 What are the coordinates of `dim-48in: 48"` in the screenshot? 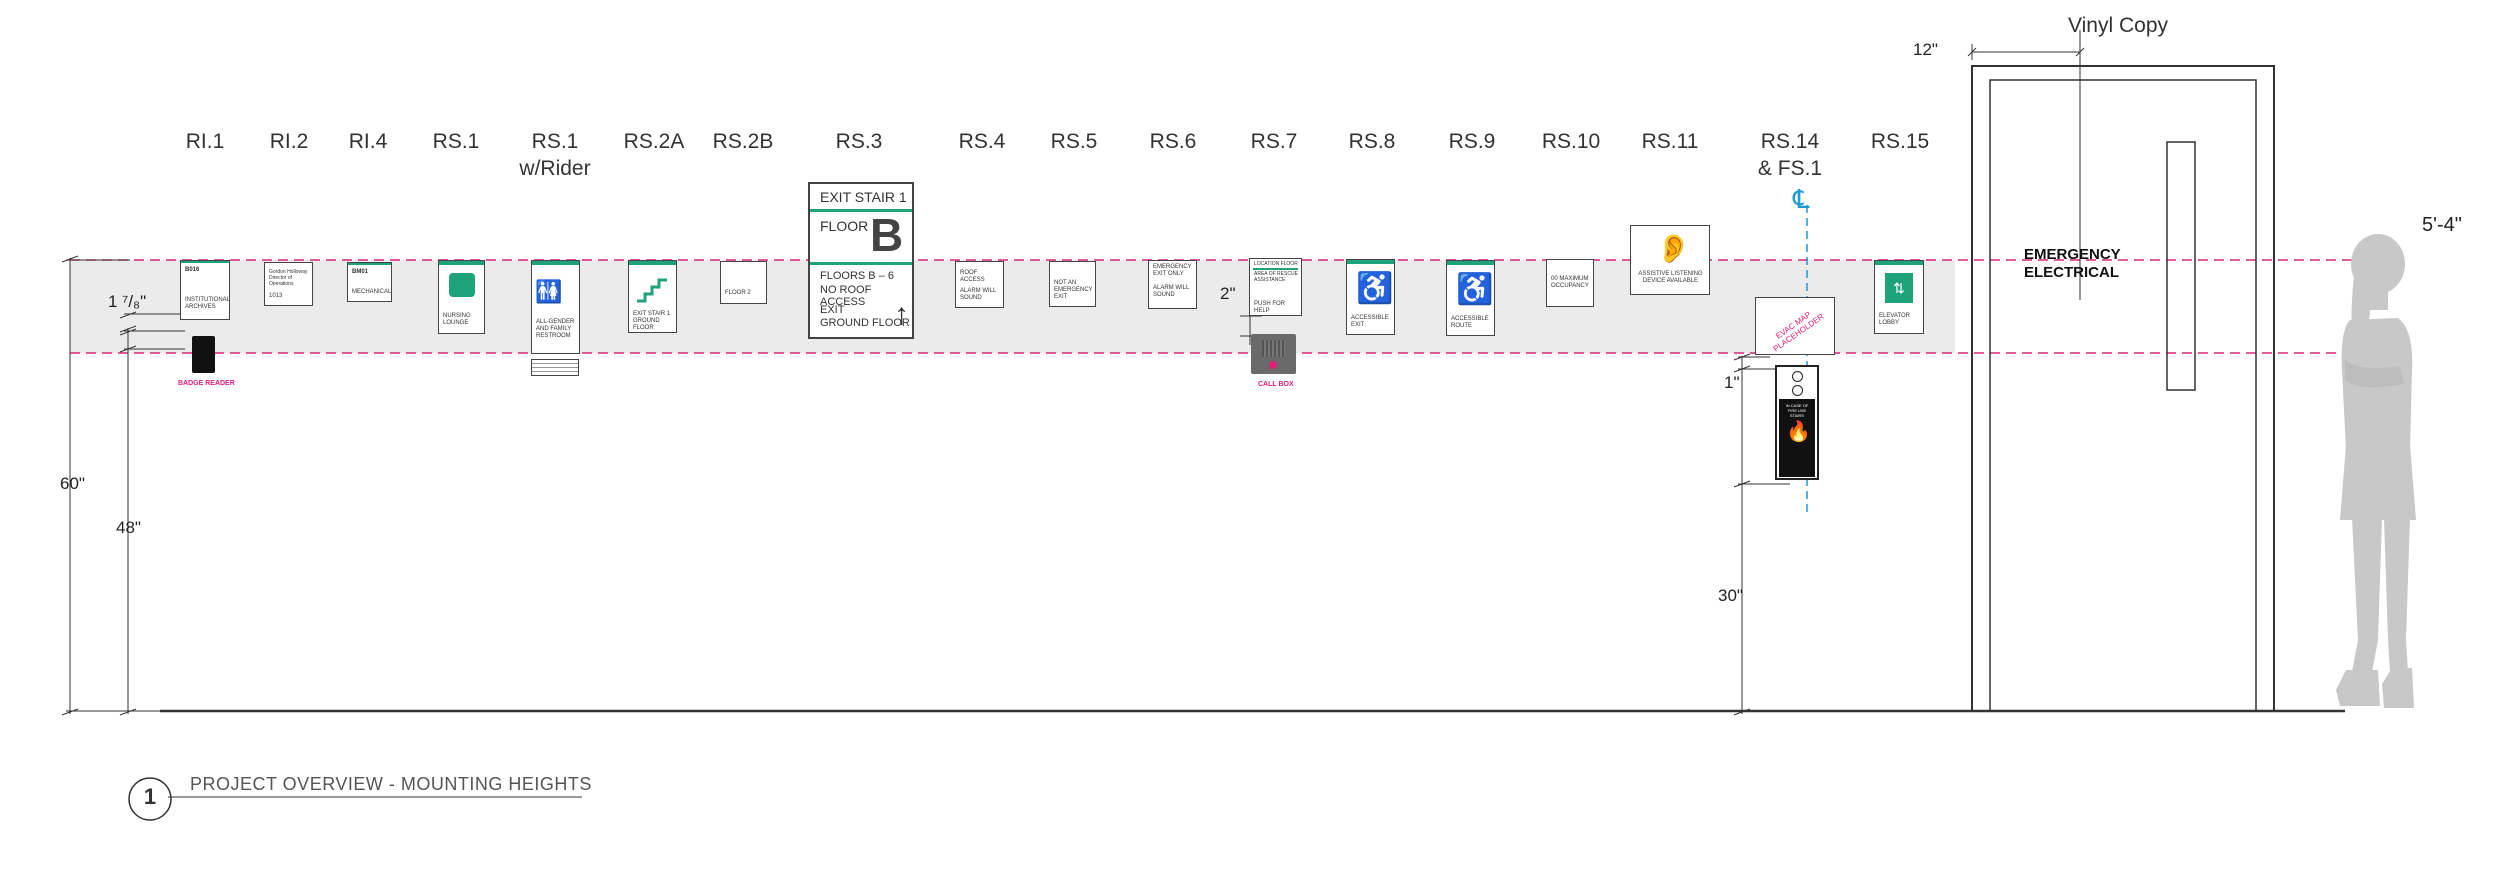 It's located at (128, 527).